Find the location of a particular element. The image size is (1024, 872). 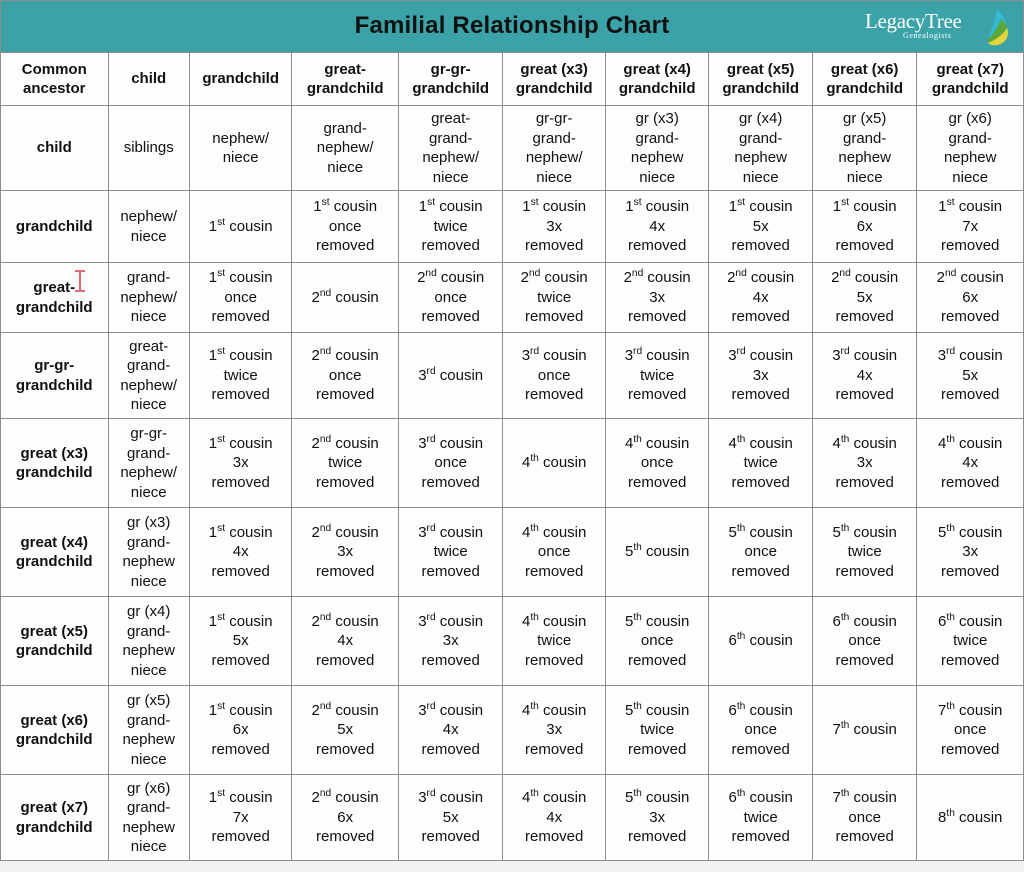

relationship-cell: 2nd cousin is located at coordinates (345, 297).